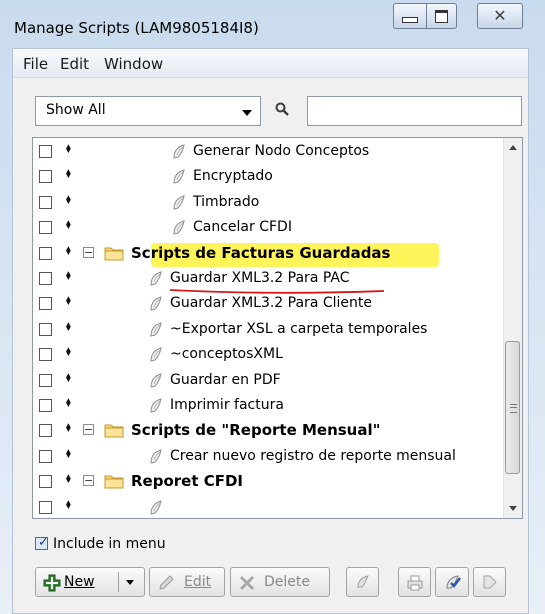 The width and height of the screenshot is (545, 614). What do you see at coordinates (148, 111) in the screenshot?
I see `filter-dropdown: Show All` at bounding box center [148, 111].